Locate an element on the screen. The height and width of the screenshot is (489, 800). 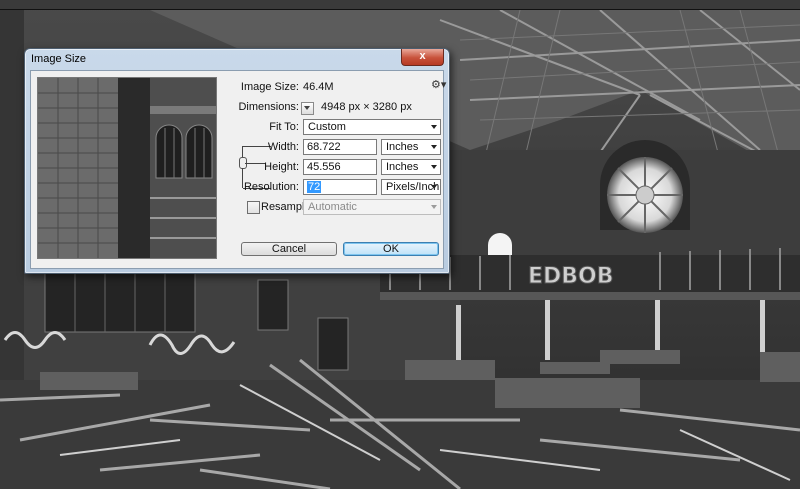
dimensions-units-button is located at coordinates (307, 108).